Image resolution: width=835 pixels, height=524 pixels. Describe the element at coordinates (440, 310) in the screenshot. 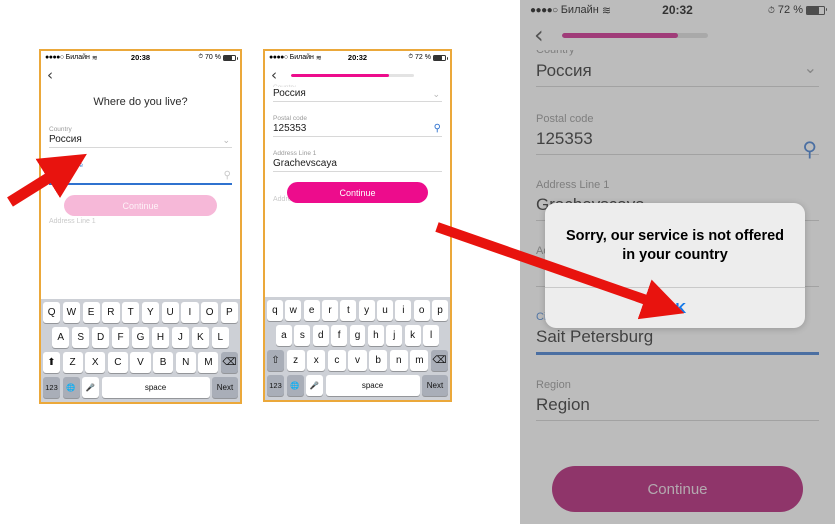

I see `key-p: p` at that location.